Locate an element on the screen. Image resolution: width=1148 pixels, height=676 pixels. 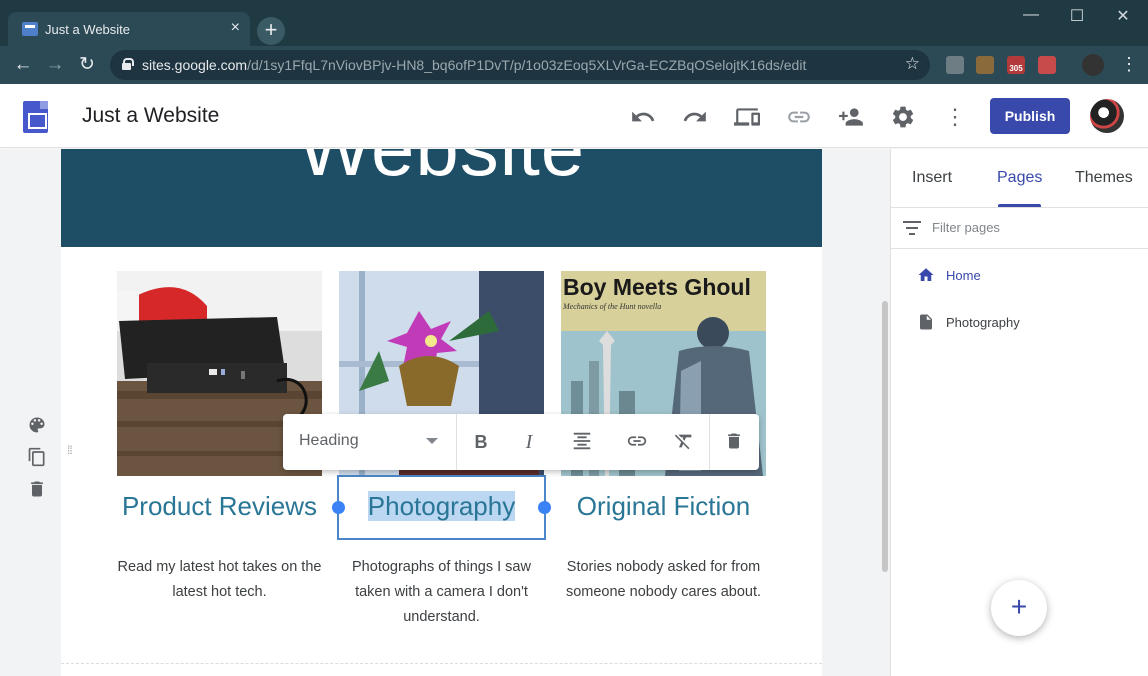
preview-devices-icon is located at coordinates (747, 117).